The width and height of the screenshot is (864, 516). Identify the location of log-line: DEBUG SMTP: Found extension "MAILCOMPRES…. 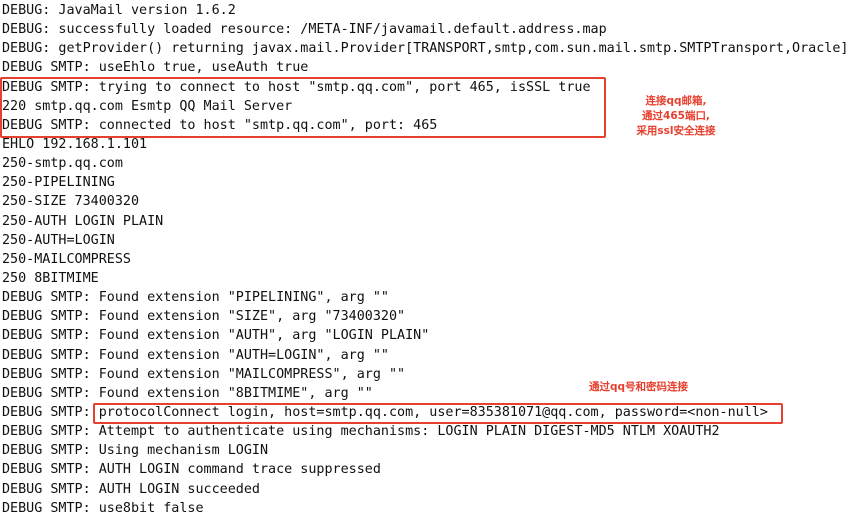
(204, 374).